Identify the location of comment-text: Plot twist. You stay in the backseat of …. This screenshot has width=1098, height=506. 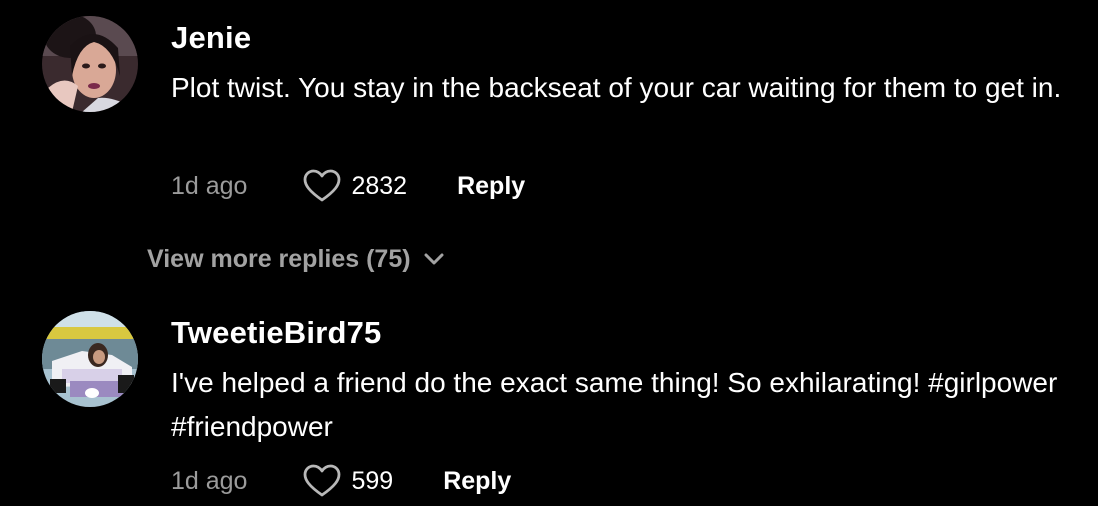
(616, 87).